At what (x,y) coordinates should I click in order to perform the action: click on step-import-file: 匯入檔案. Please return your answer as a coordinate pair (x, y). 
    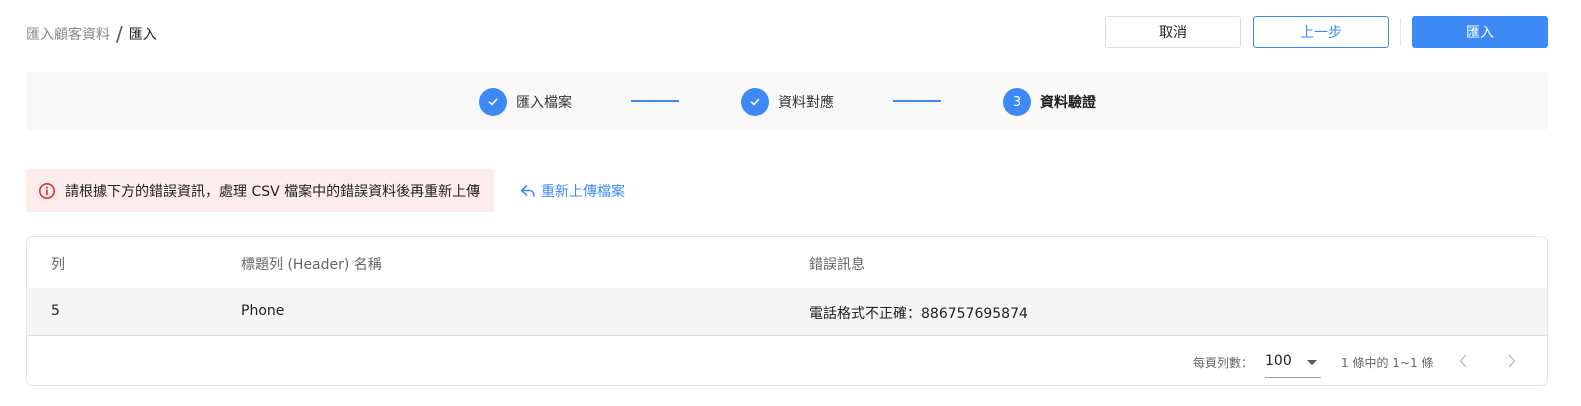
    Looking at the image, I should click on (525, 102).